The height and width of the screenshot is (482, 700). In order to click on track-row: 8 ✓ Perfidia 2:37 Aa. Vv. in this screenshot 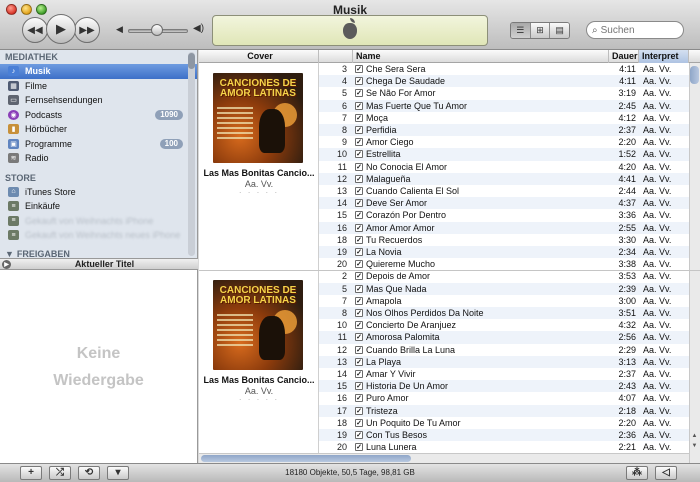, I will do `click(504, 130)`.